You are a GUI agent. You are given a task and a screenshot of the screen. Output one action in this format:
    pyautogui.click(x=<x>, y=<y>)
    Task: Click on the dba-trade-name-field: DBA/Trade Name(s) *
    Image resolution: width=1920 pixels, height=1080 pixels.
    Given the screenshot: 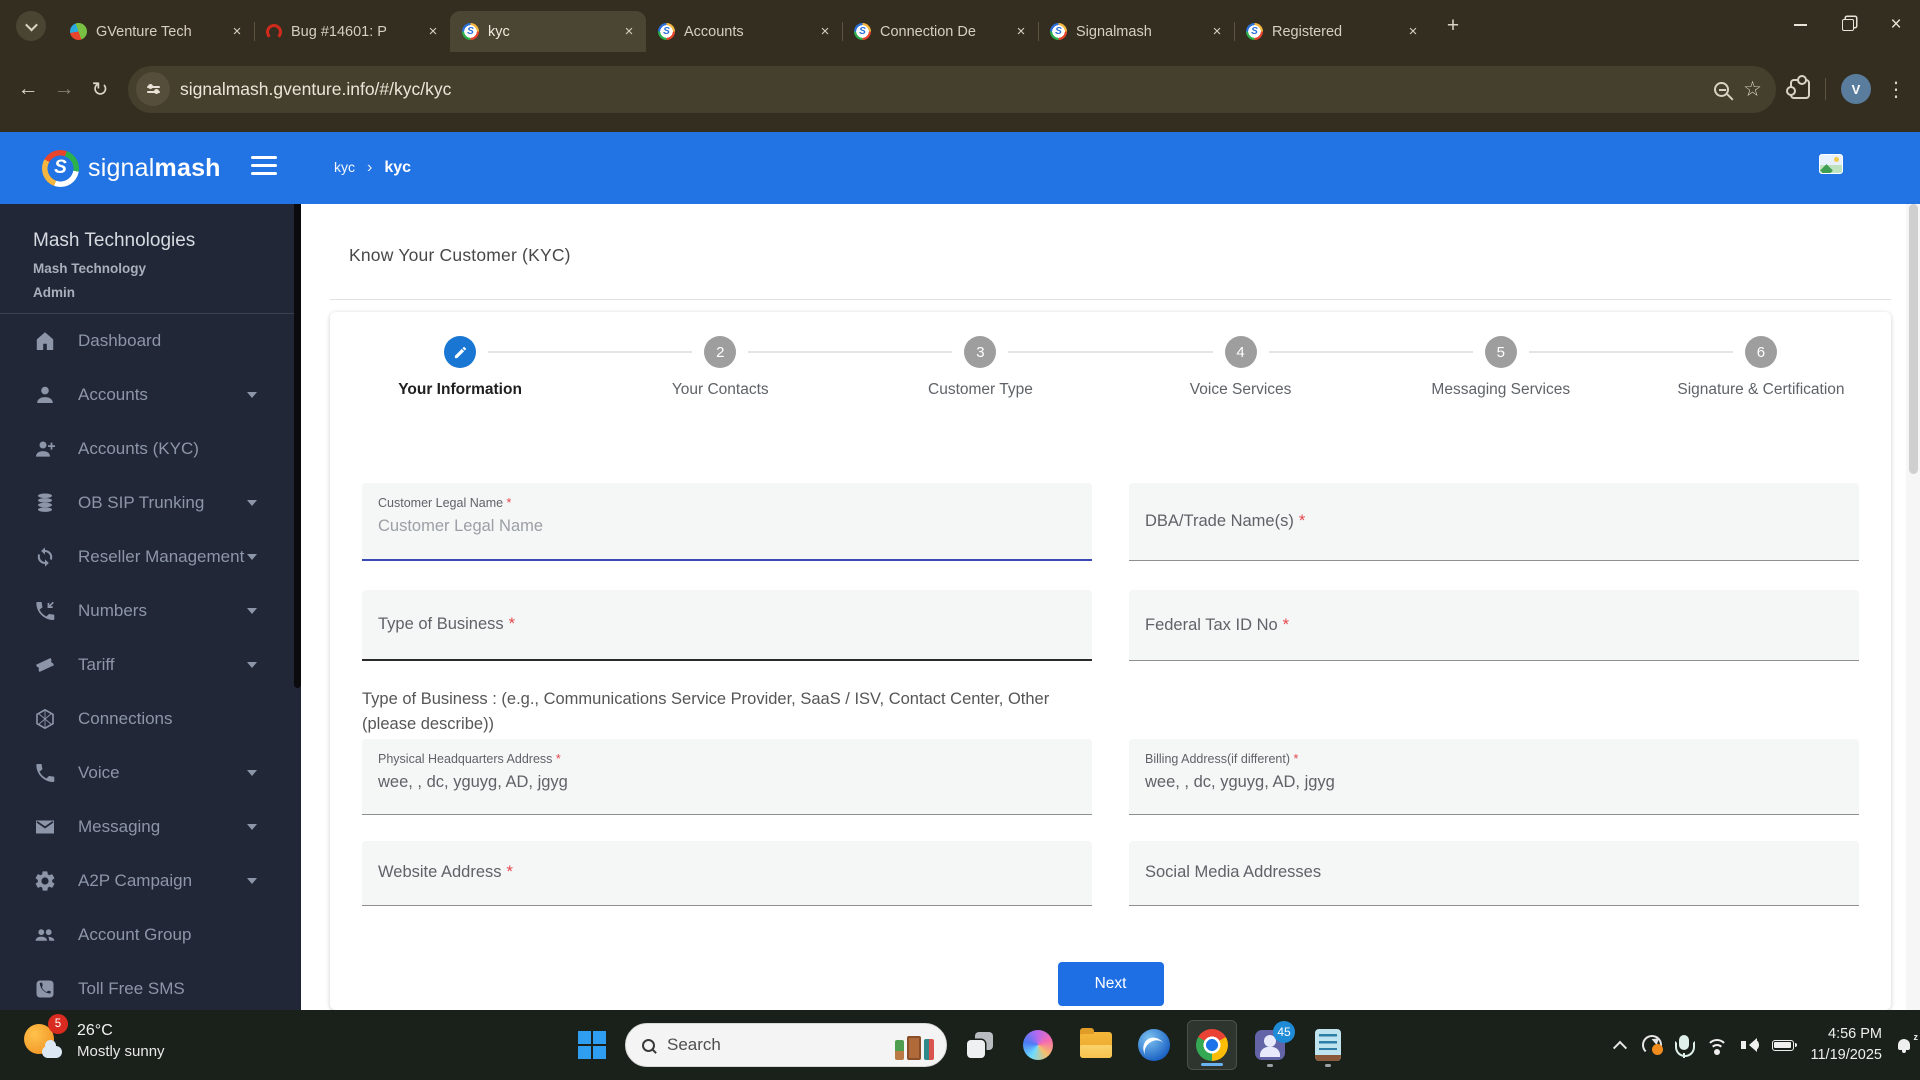 What is the action you would take?
    pyautogui.click(x=1494, y=522)
    